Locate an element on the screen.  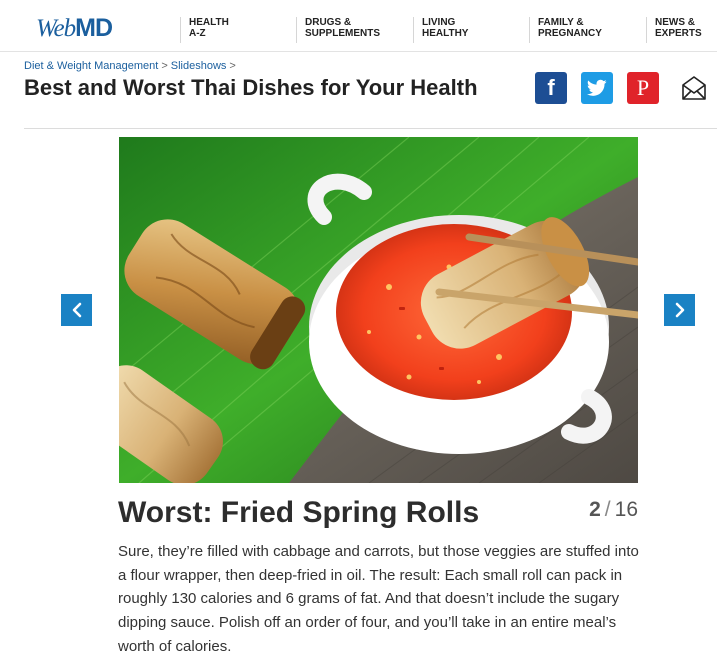
nav-family-pregnancy: FAMILY & PREGNANCY is located at coordinates (565, 30).